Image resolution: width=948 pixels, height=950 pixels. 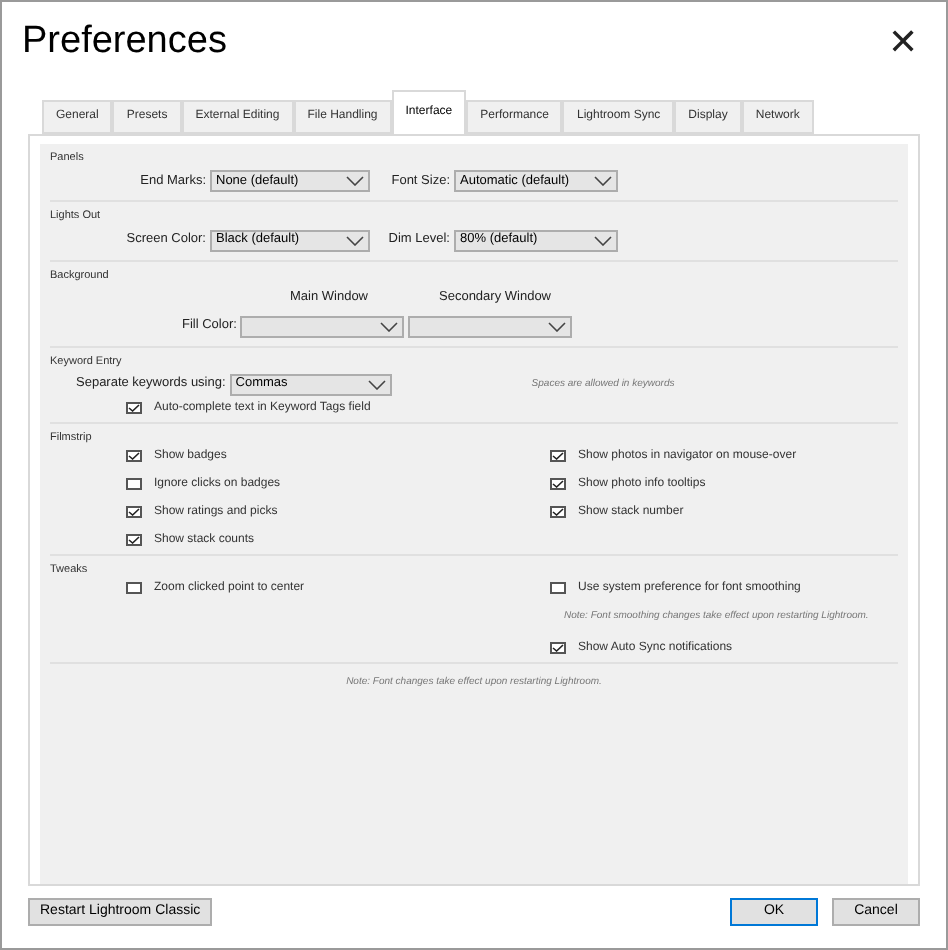 I want to click on window-title: Preferences, so click(x=124, y=41).